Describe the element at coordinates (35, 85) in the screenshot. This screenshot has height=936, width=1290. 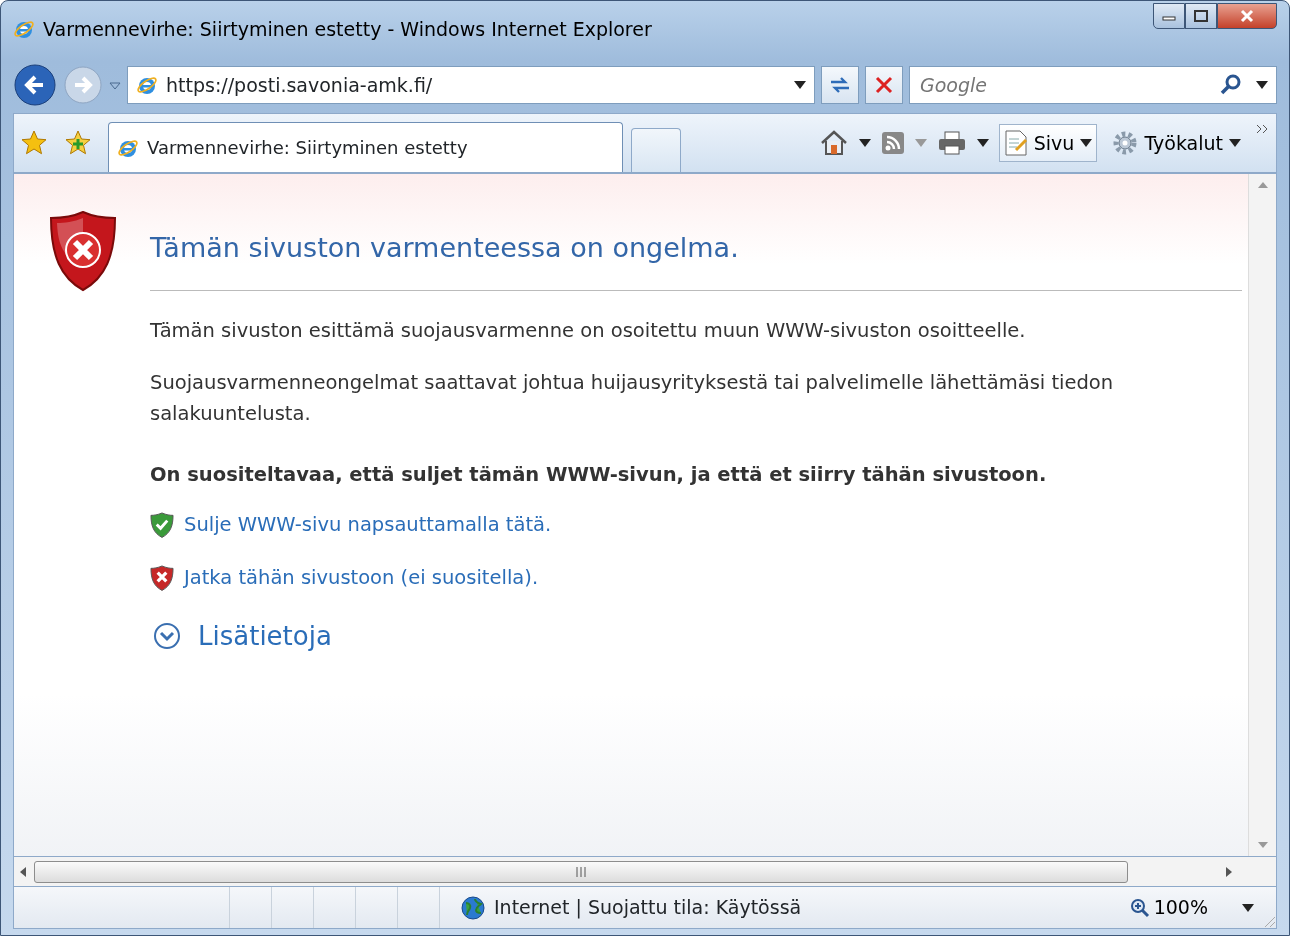
I see `back-button` at that location.